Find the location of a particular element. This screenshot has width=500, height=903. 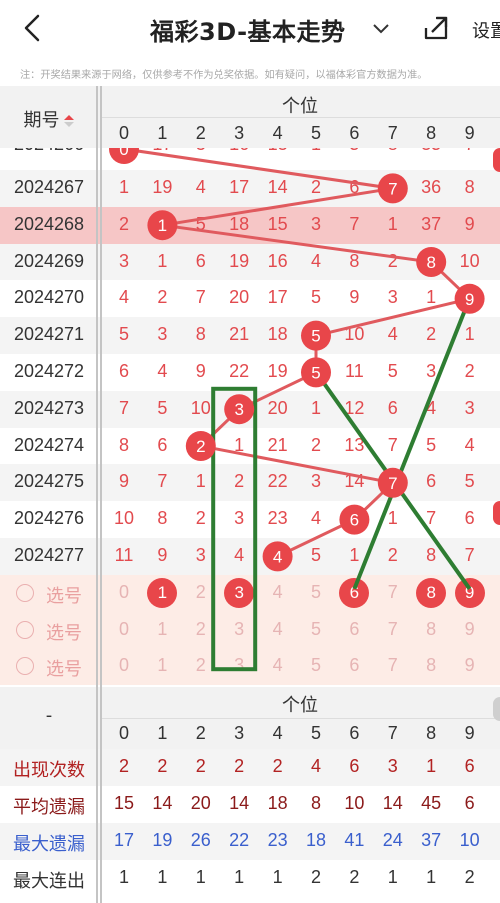

share-button is located at coordinates (436, 28).